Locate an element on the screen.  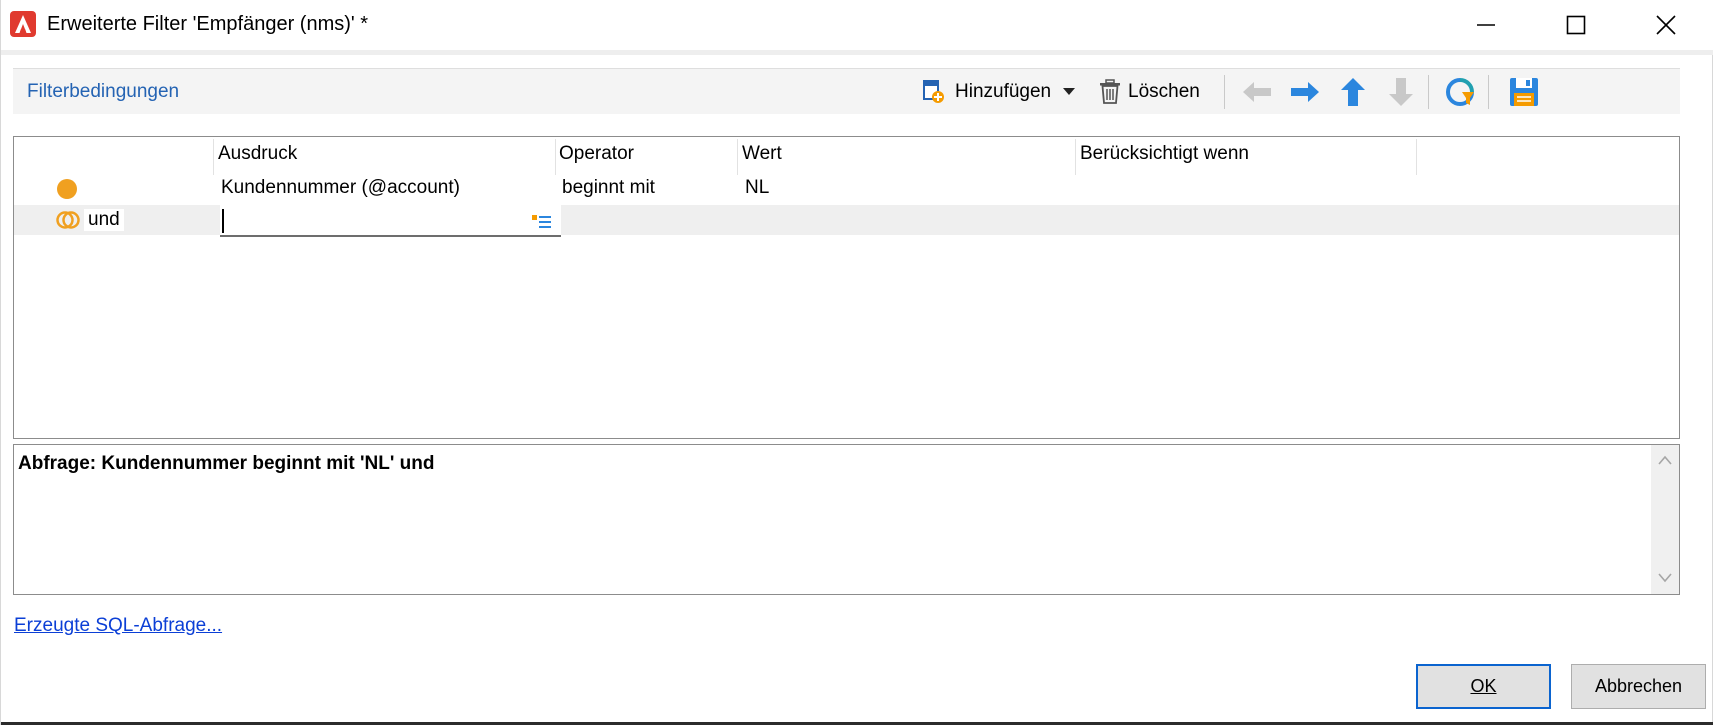
title-bar: Erweiterte Filter 'Empfänger (nms)' * is located at coordinates (857, 25).